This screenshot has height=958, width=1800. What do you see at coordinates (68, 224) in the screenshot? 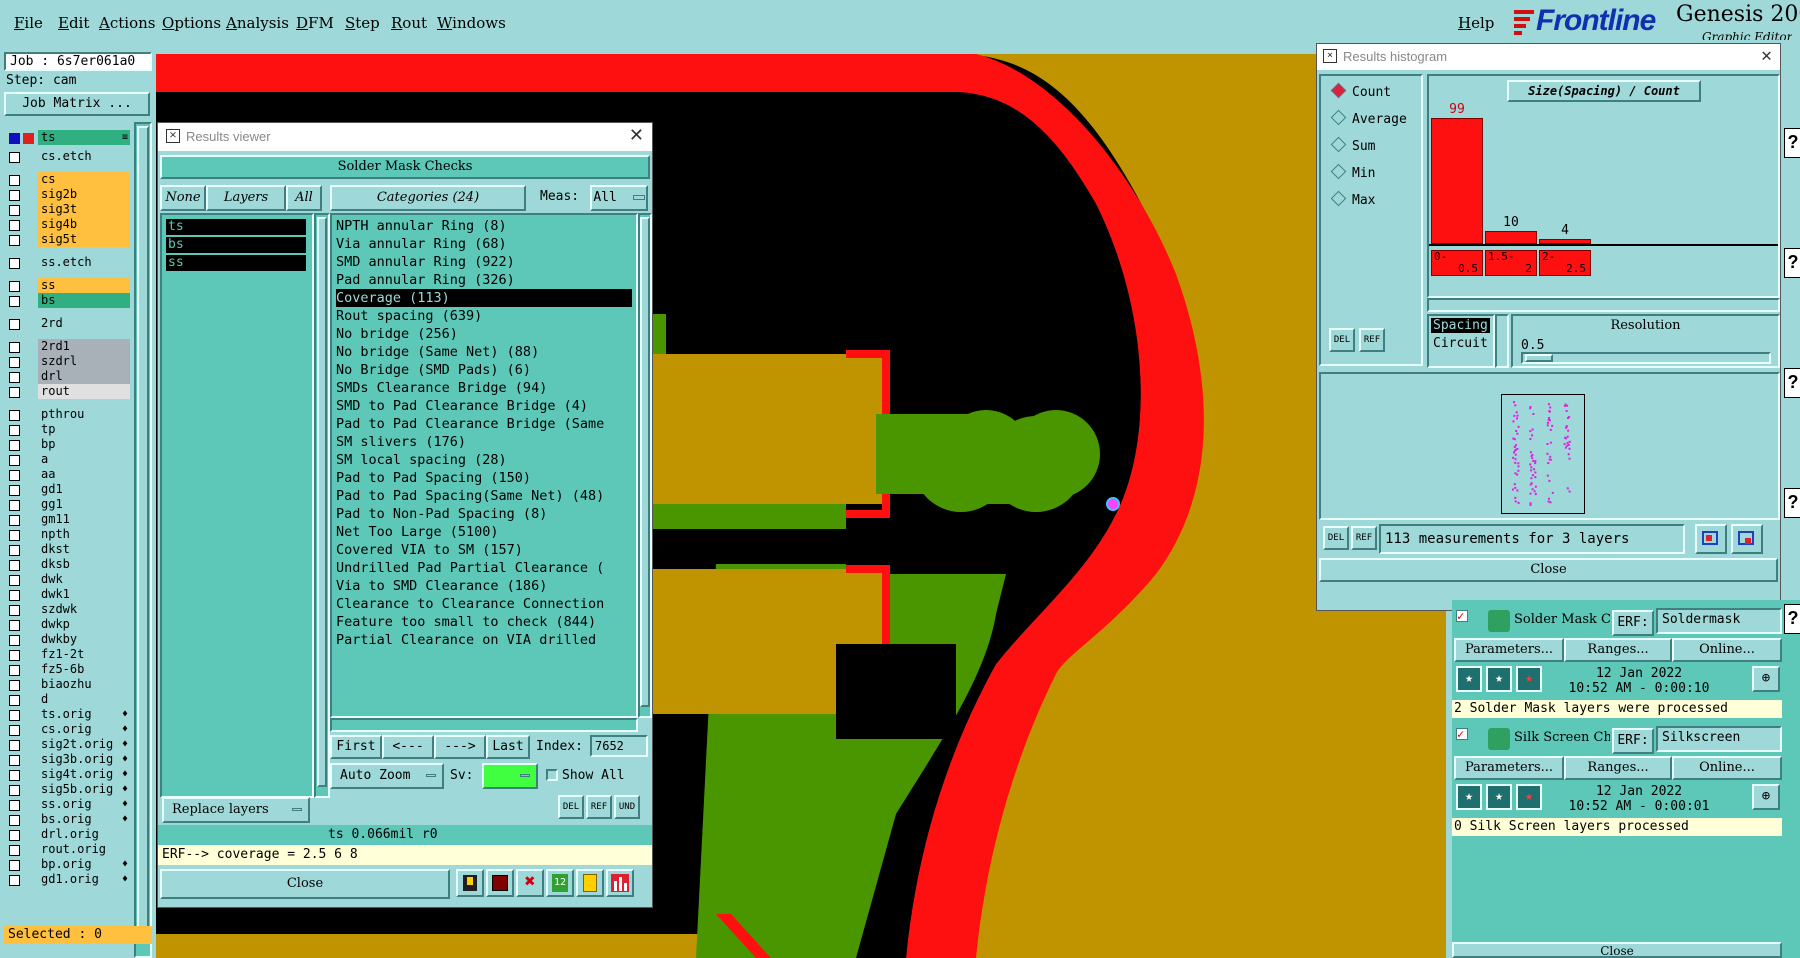
I see `layer-row: sig4b` at bounding box center [68, 224].